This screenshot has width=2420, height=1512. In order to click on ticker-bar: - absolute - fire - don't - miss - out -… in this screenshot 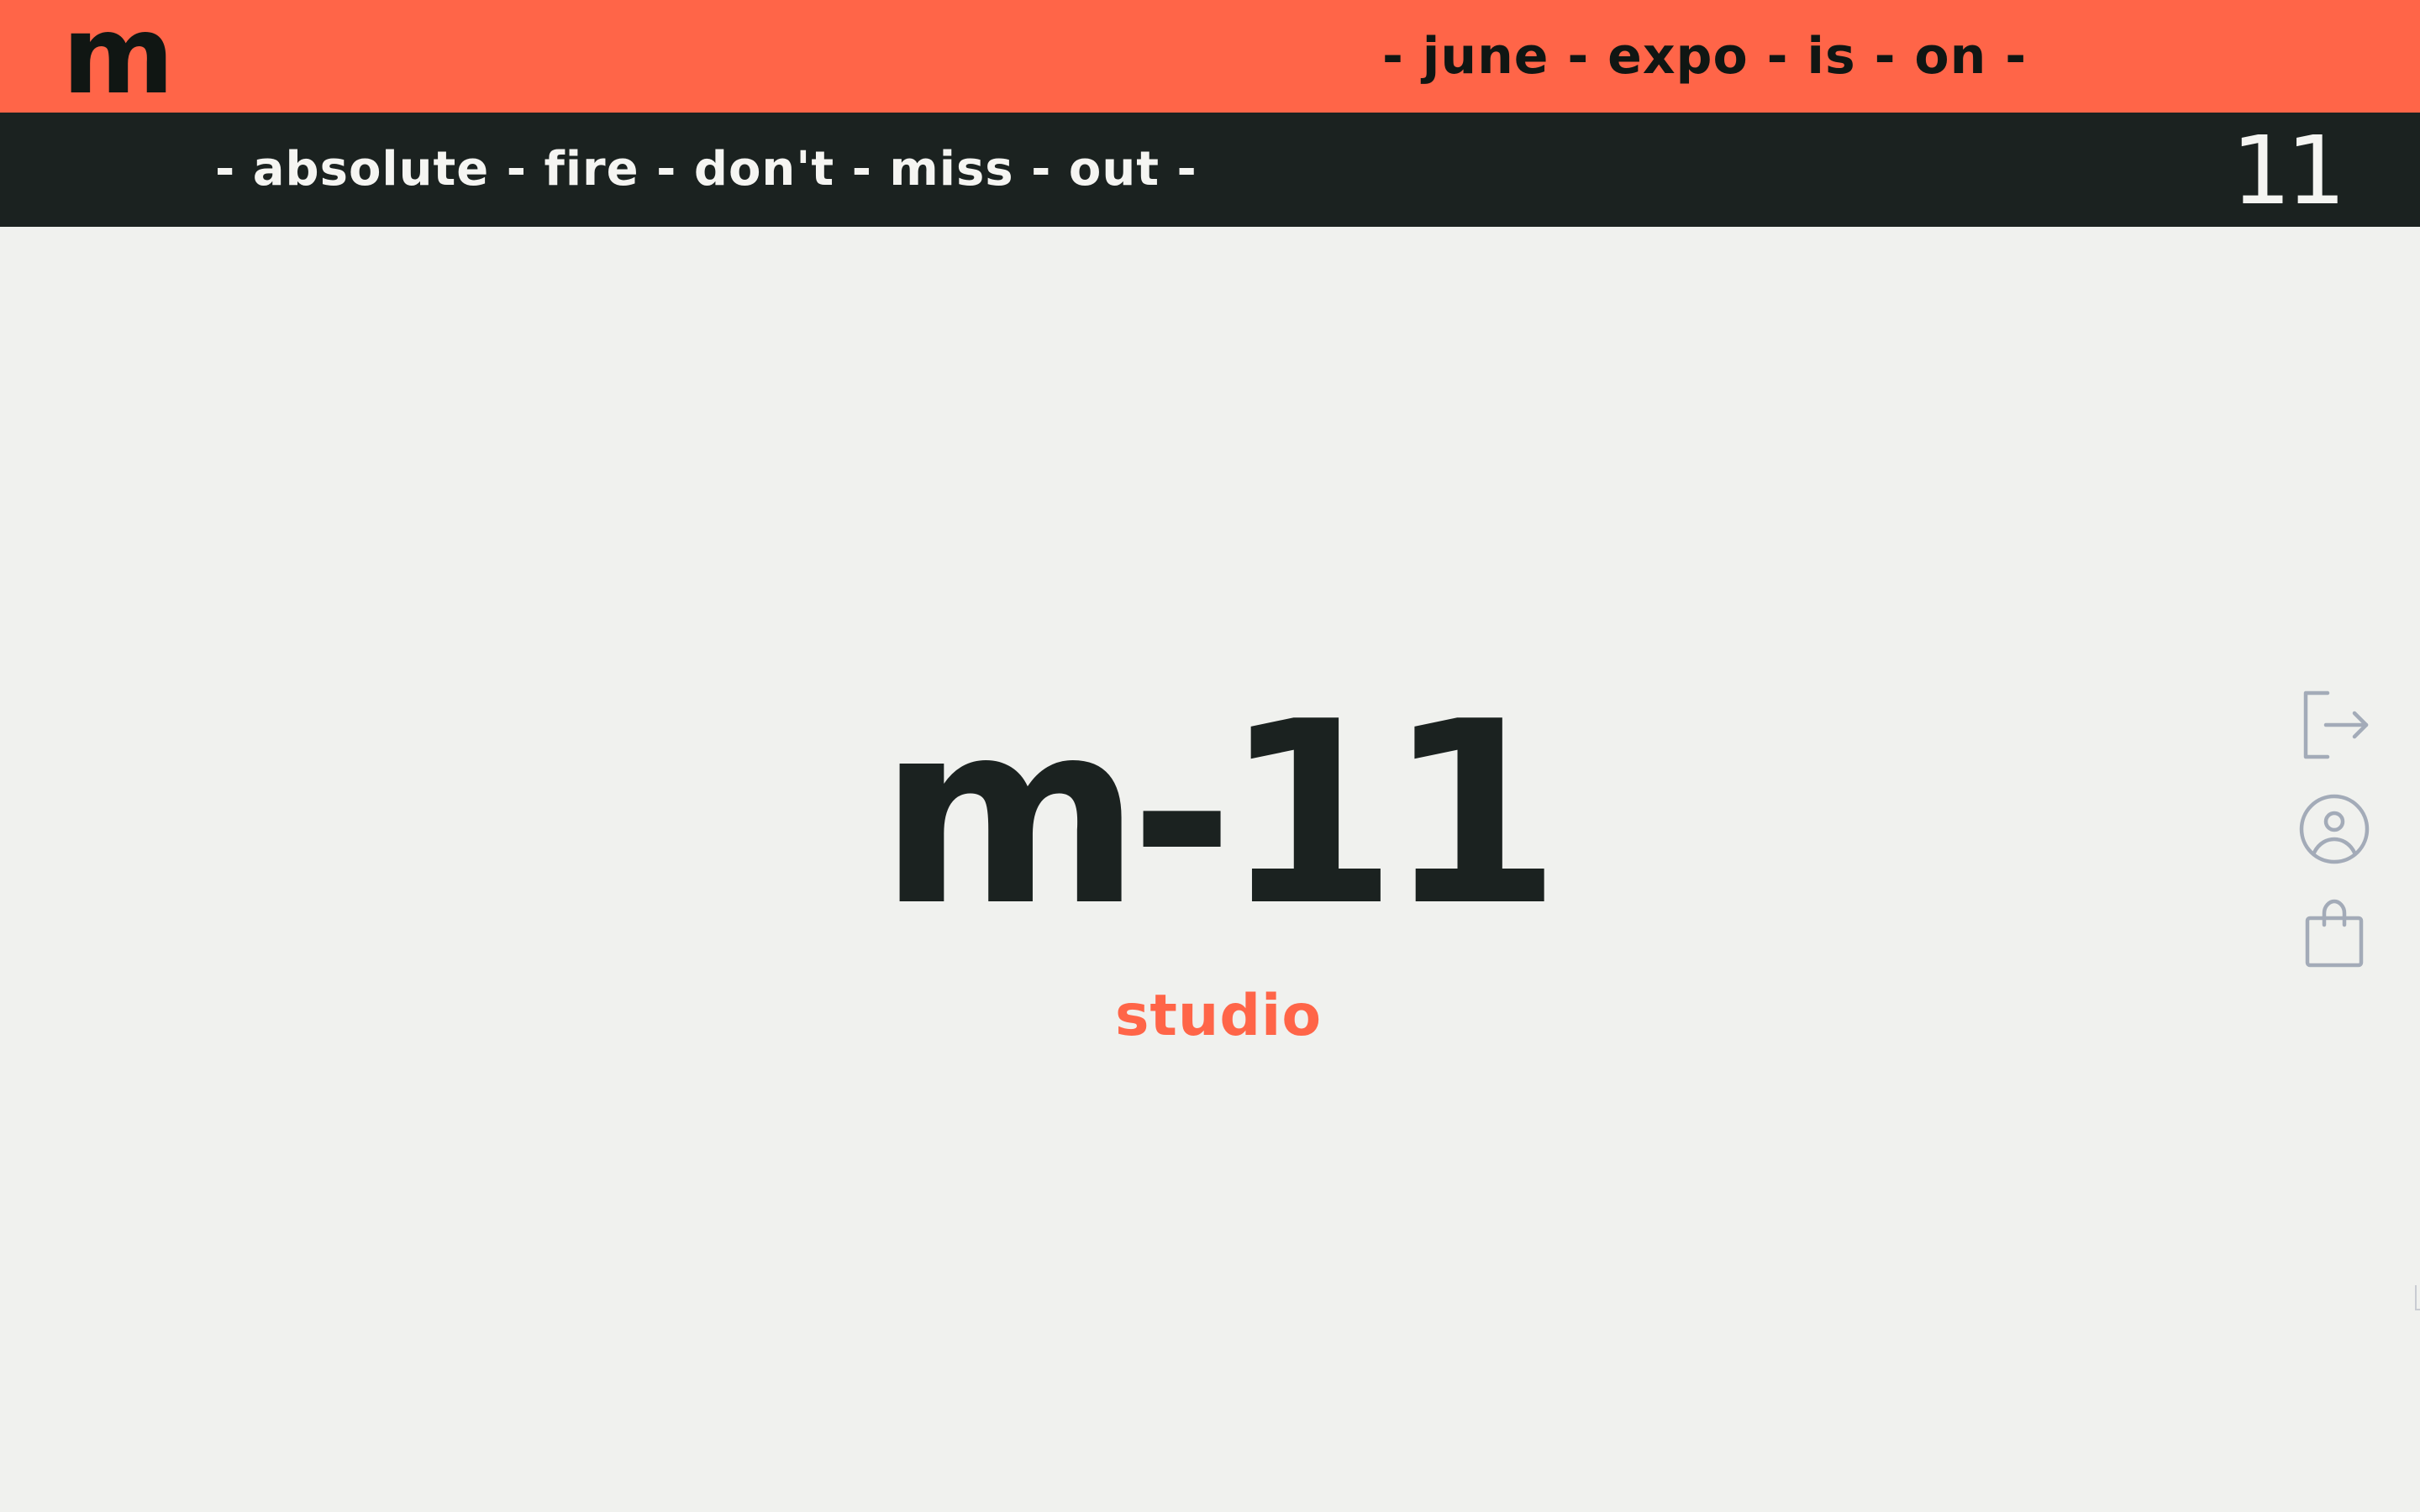, I will do `click(1210, 170)`.